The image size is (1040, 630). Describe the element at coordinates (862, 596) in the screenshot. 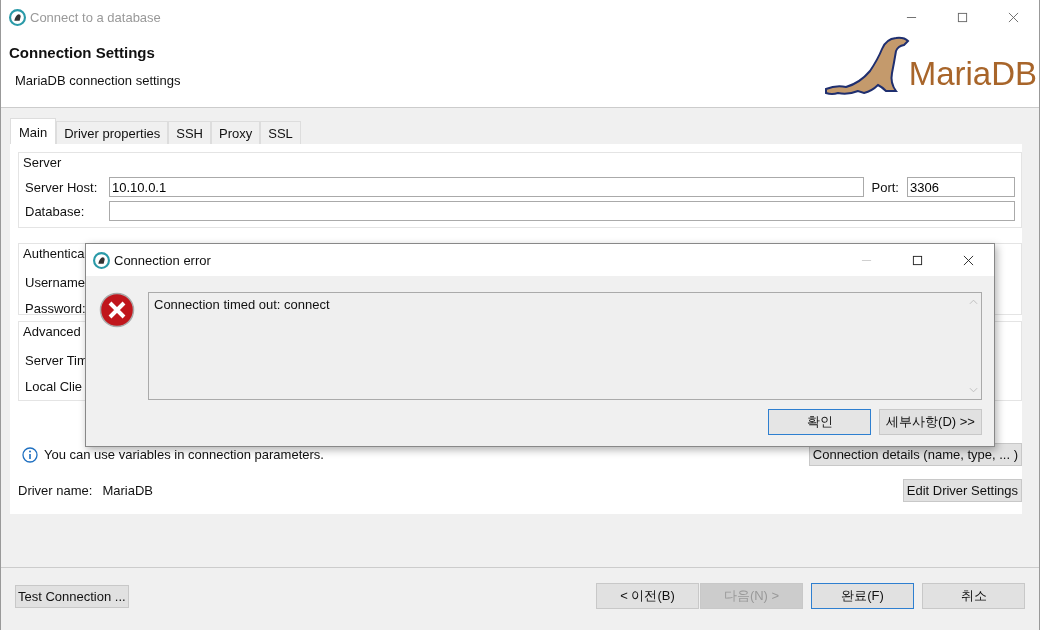

I see `wizard-button: 완료(F)` at that location.